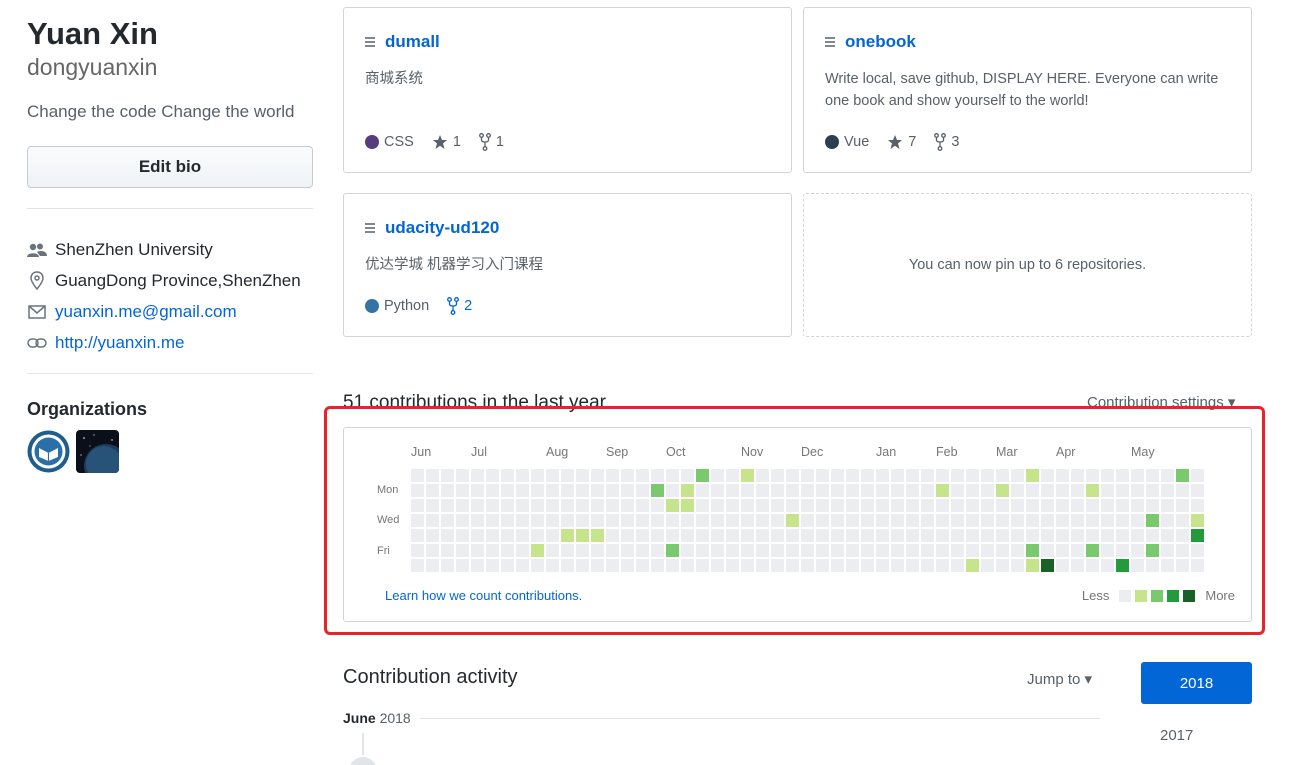 This screenshot has height=765, width=1294. What do you see at coordinates (1161, 402) in the screenshot?
I see `contribution-settings-dropdown: Contribution settings ▾` at bounding box center [1161, 402].